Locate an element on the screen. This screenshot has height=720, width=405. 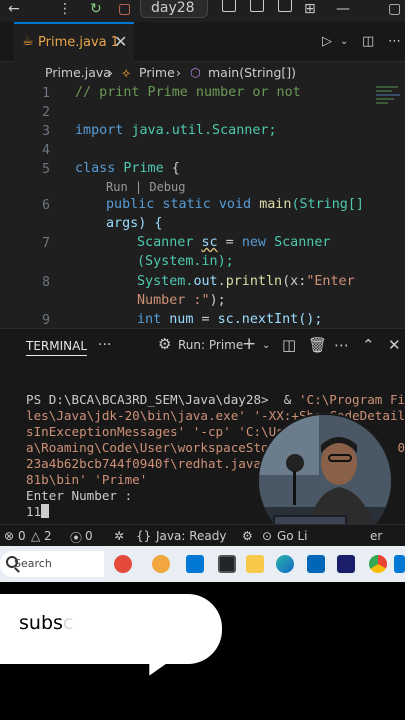
ports-count: 0 is located at coordinates (89, 536).